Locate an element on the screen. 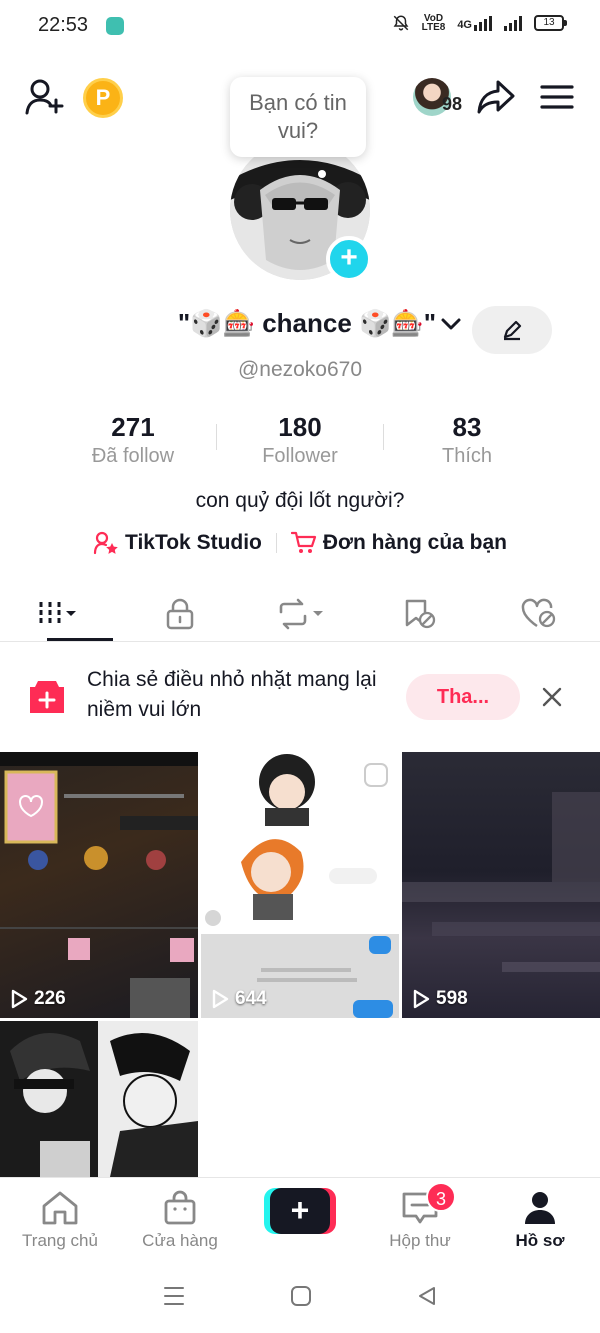 This screenshot has width=600, height=1333. nav-inbox: Hộp thư 3 is located at coordinates (420, 1217).